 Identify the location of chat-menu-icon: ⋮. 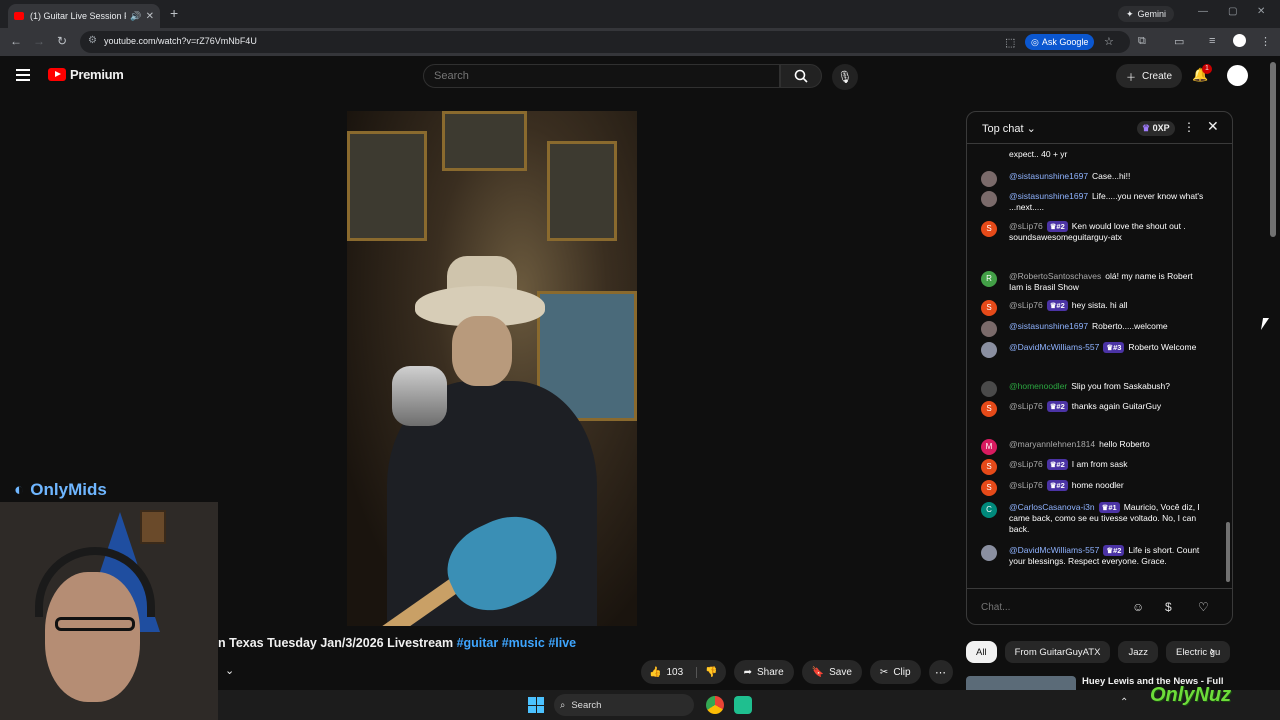
(1189, 127).